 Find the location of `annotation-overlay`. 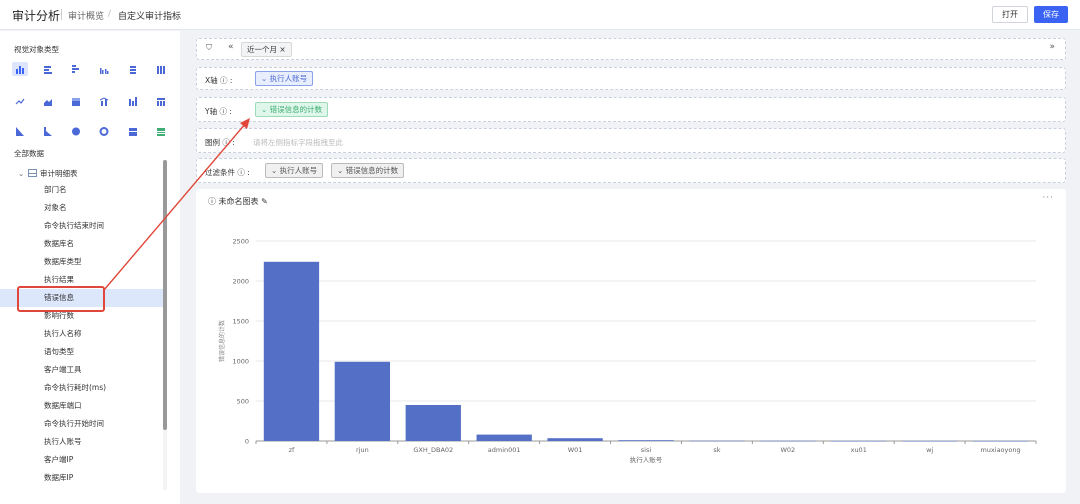

annotation-overlay is located at coordinates (133, 215).